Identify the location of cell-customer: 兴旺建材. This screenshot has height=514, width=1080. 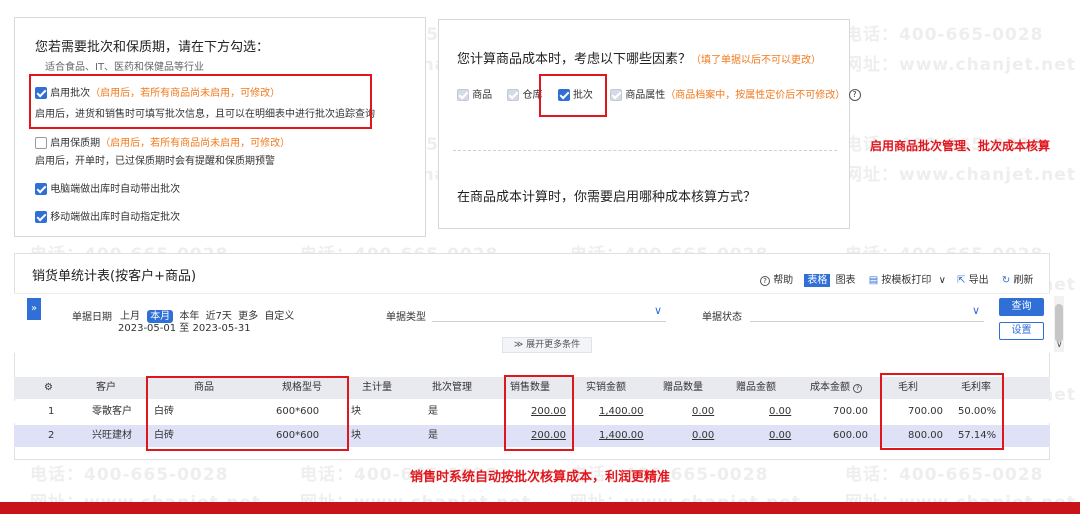
(112, 435).